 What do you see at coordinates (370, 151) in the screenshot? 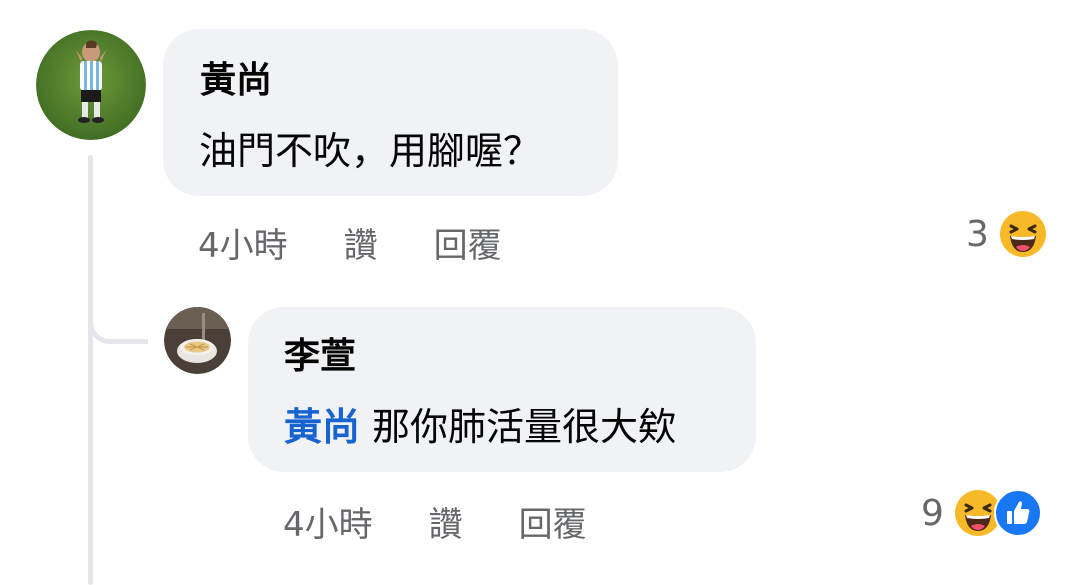
I see `comment-text: 油門不吹，用腳喔？` at bounding box center [370, 151].